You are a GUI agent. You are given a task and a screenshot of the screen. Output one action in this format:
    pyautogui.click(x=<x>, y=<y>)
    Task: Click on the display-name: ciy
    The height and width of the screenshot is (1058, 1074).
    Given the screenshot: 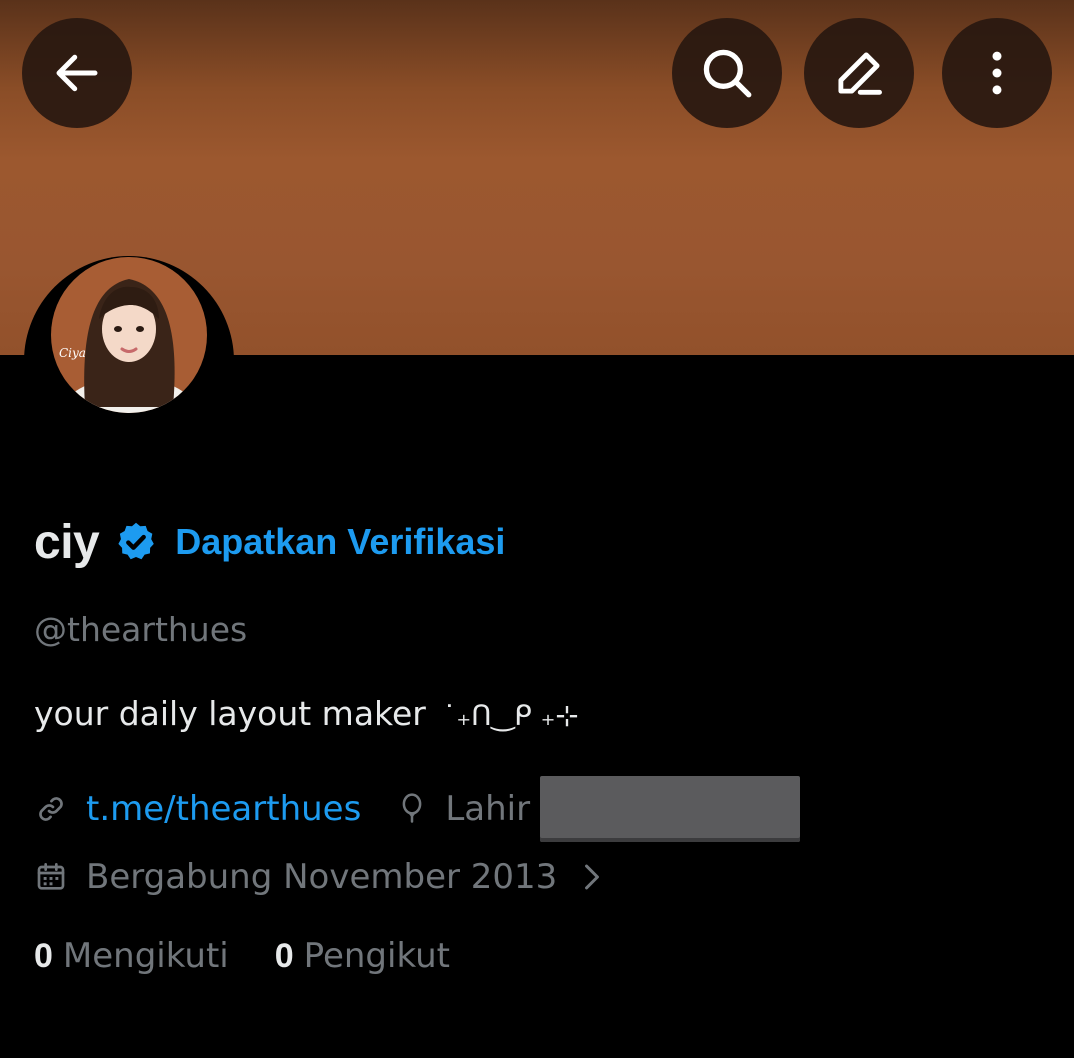 What is the action you would take?
    pyautogui.click(x=67, y=542)
    